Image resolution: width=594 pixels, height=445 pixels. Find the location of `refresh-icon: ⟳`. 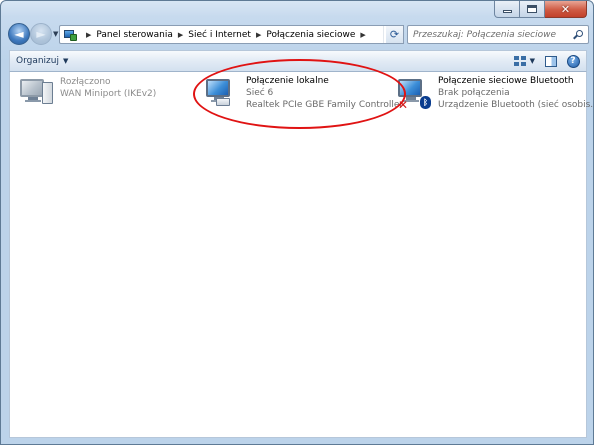

refresh-icon: ⟳ is located at coordinates (394, 34).